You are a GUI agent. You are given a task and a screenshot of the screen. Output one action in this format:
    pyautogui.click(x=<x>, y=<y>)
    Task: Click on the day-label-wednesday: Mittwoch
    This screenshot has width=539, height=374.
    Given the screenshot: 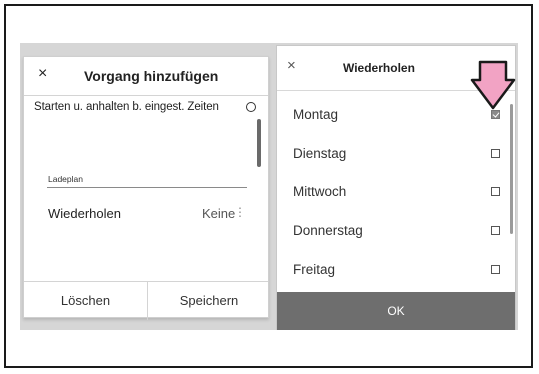 What is the action you would take?
    pyautogui.click(x=319, y=191)
    